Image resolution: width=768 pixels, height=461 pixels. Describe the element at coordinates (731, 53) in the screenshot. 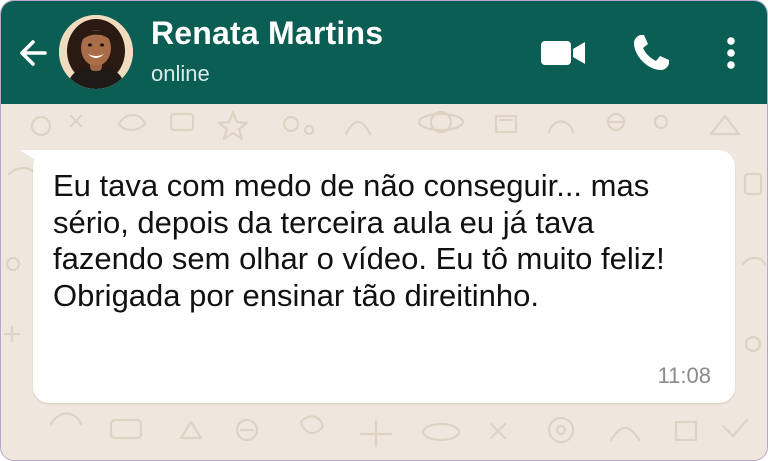

I see `more-vertical-icon` at that location.